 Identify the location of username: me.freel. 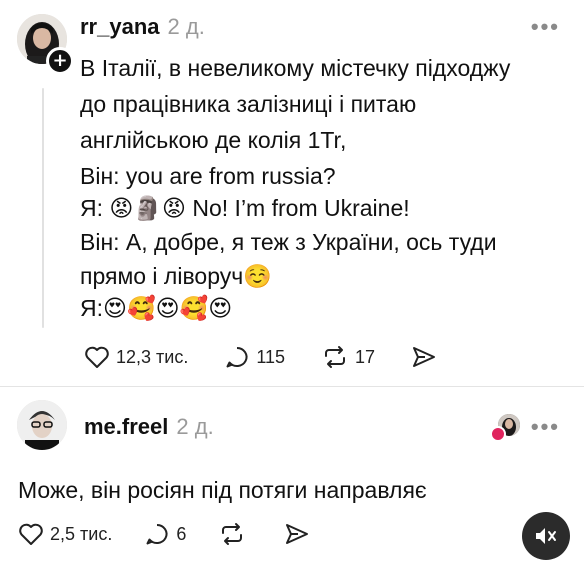
(126, 426).